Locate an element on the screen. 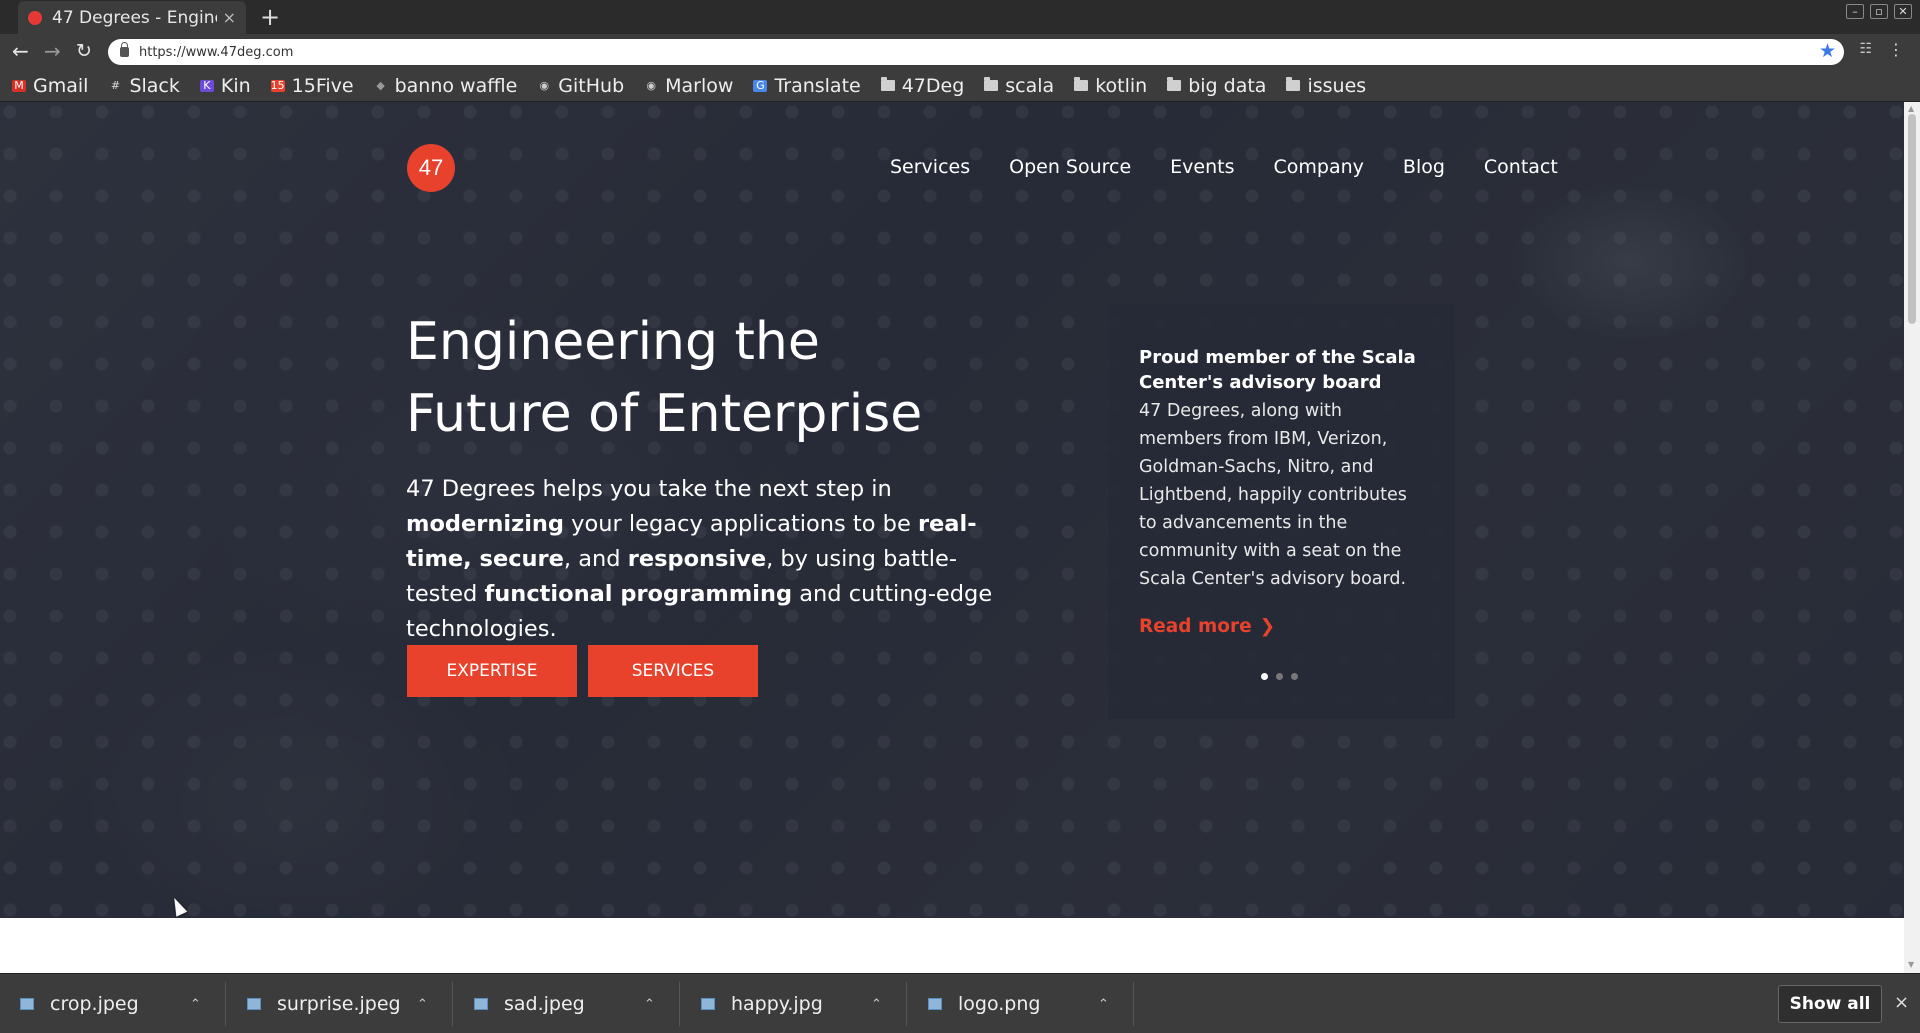 Image resolution: width=1920 pixels, height=1033 pixels. bookmark-label: GitHub is located at coordinates (591, 85).